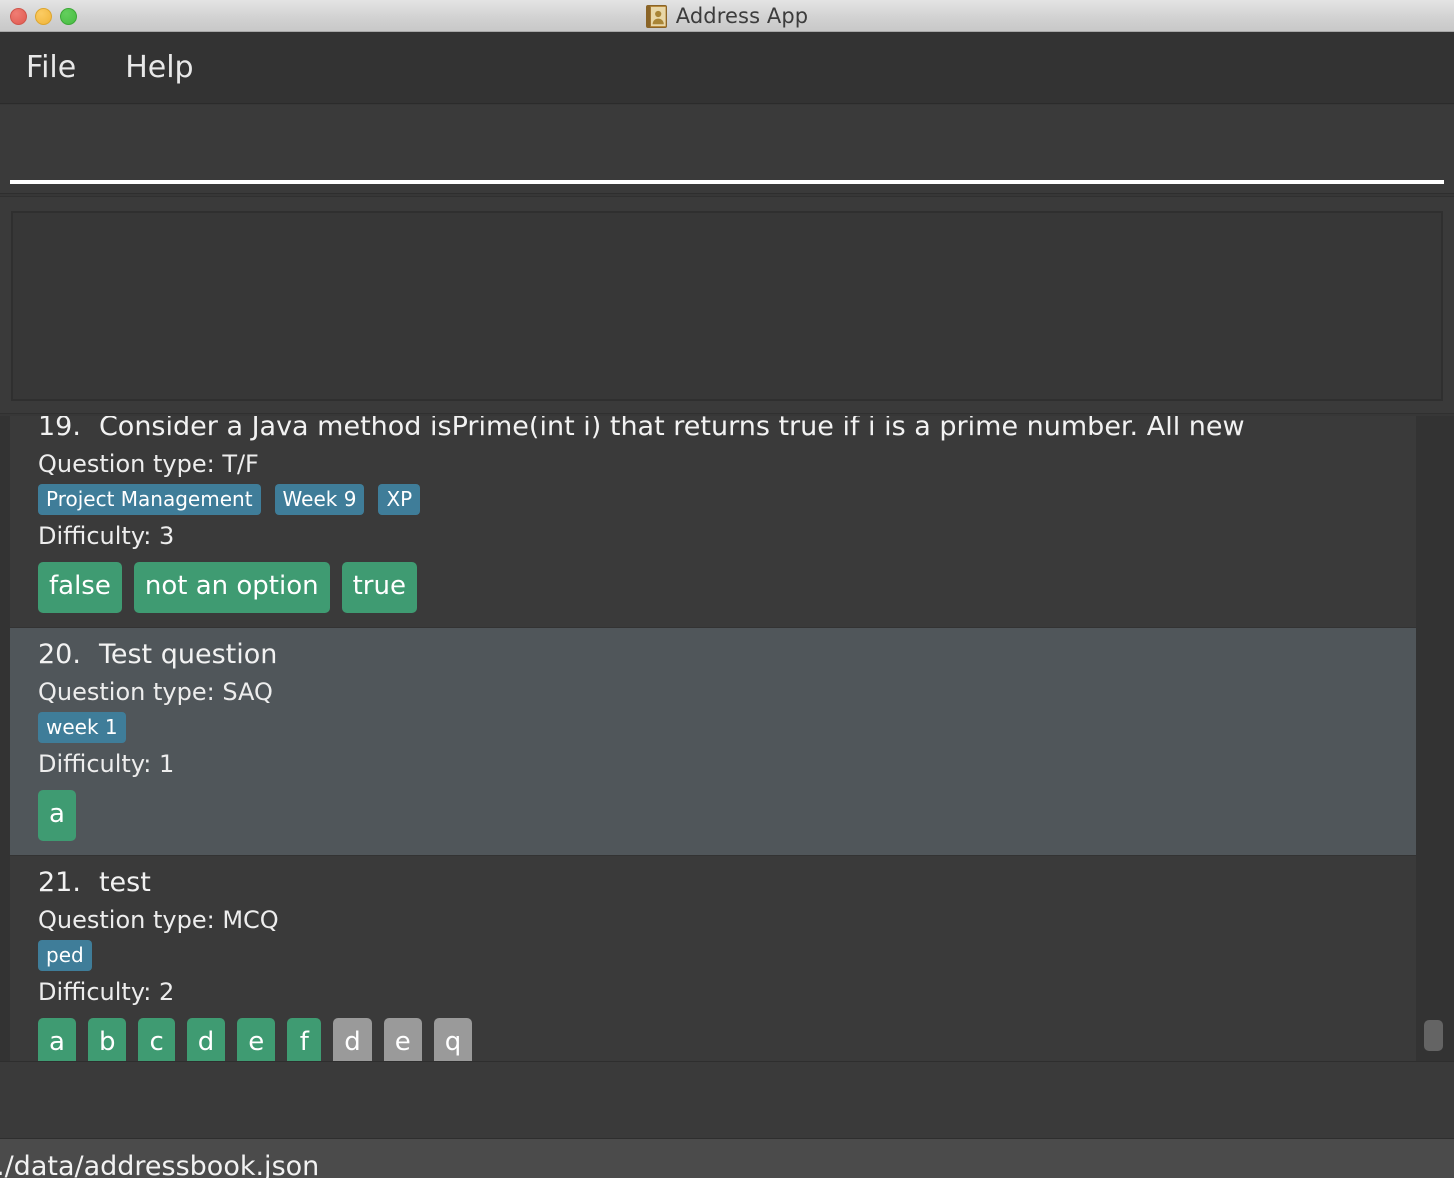  What do you see at coordinates (59, 429) in the screenshot?
I see `question-number: 19.` at bounding box center [59, 429].